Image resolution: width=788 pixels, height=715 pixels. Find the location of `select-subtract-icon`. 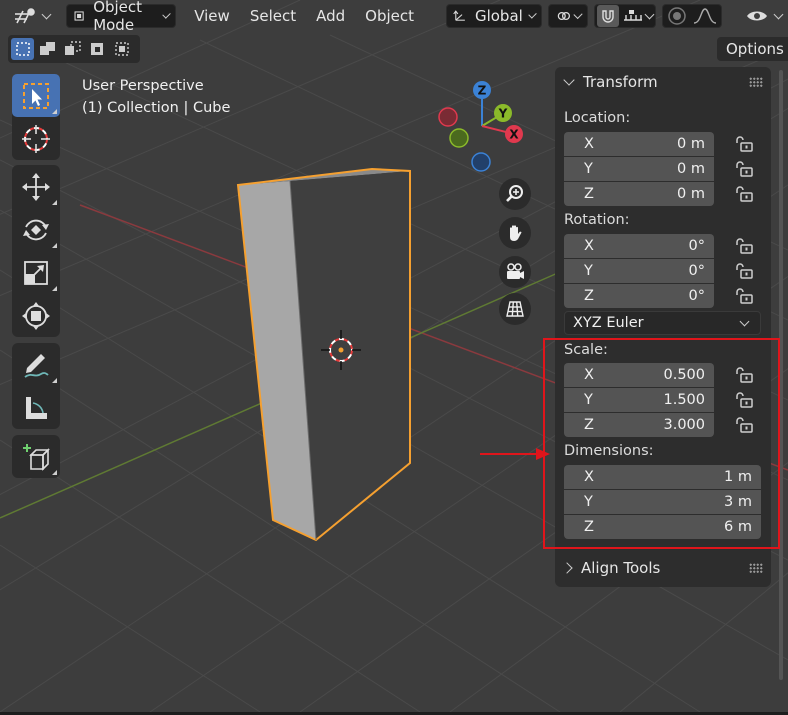

select-subtract-icon is located at coordinates (72, 48).